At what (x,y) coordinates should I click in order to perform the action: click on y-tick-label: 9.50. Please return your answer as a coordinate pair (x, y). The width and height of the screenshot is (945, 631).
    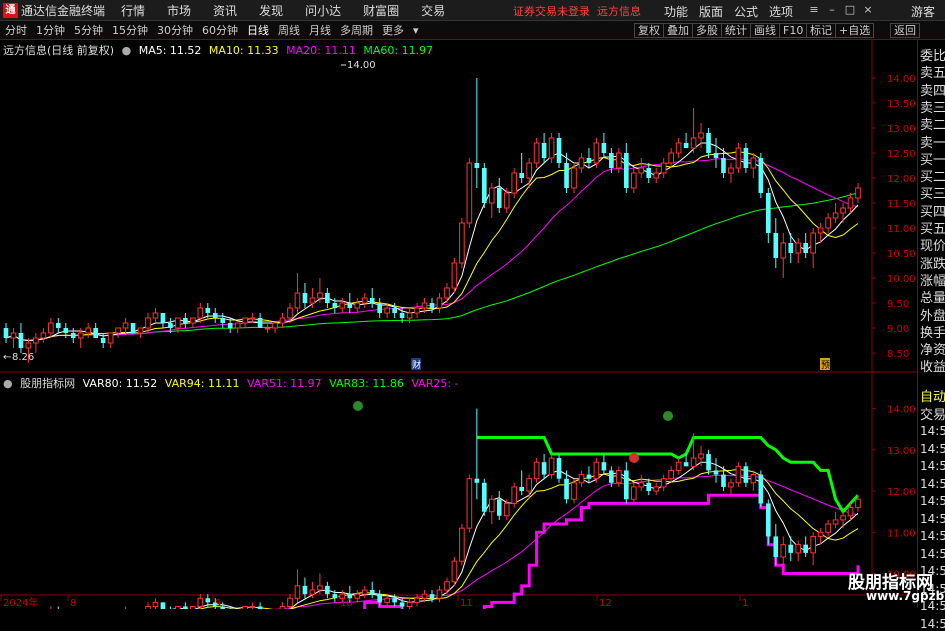
    Looking at the image, I should click on (898, 304).